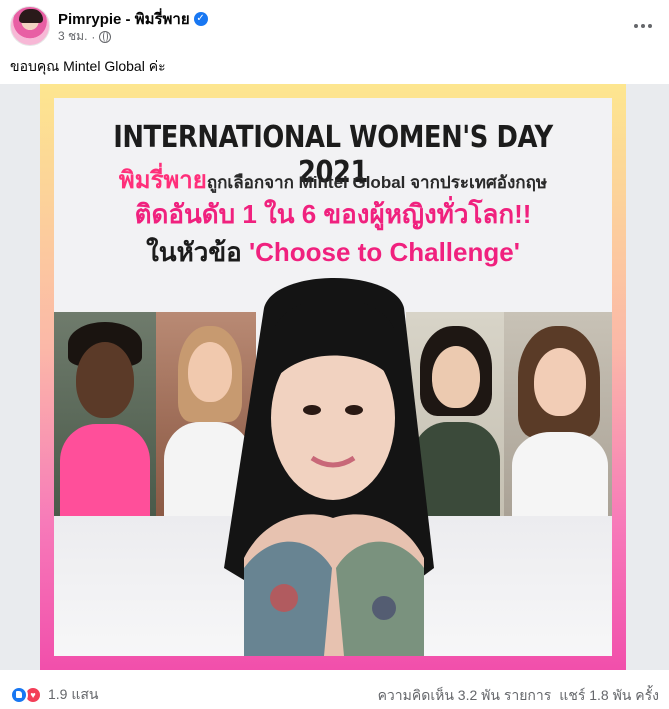  What do you see at coordinates (200, 19) in the screenshot?
I see `verified-badge-icon: ✓` at bounding box center [200, 19].